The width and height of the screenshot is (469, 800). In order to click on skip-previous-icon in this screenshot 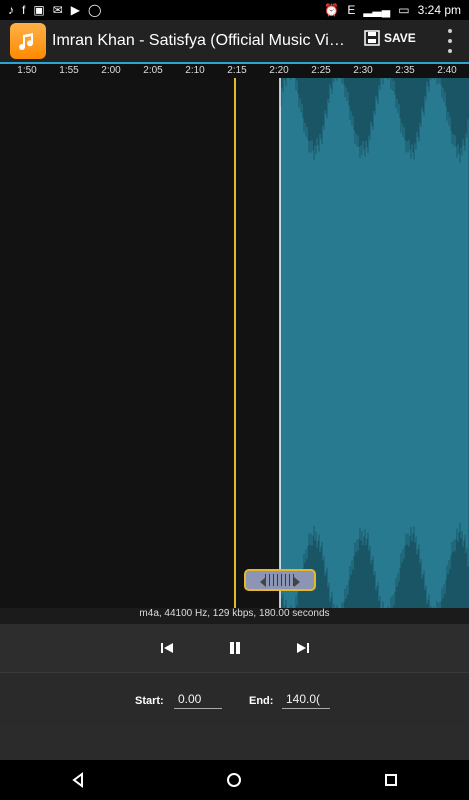, I will do `click(166, 648)`.